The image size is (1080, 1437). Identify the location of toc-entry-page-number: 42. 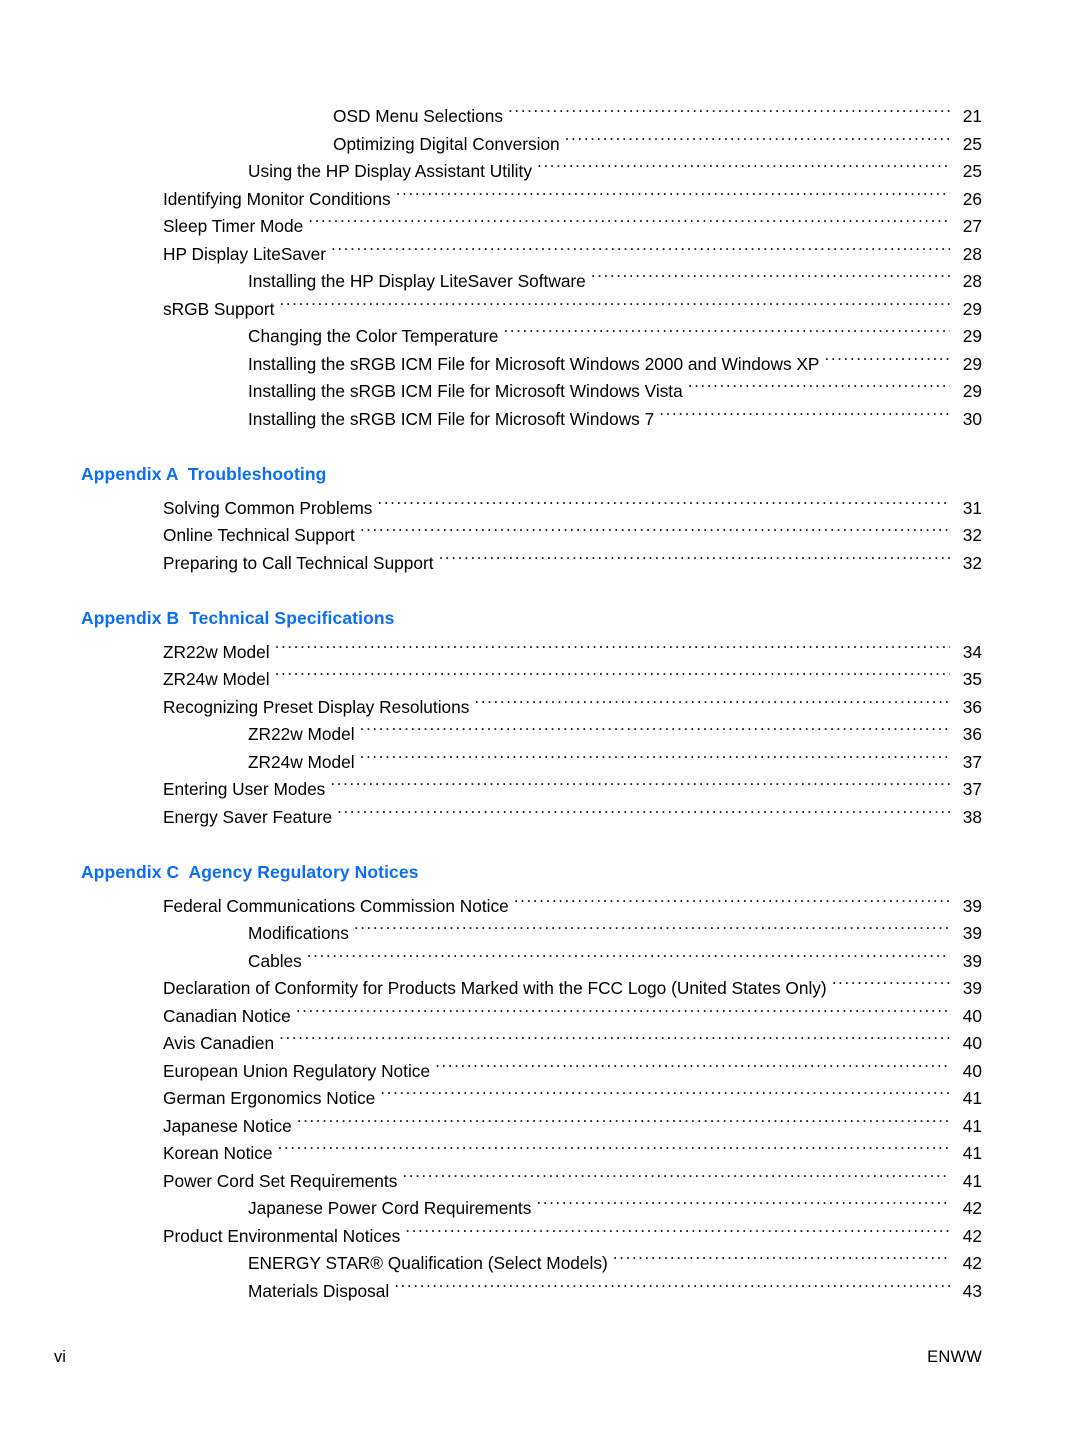
(972, 1263).